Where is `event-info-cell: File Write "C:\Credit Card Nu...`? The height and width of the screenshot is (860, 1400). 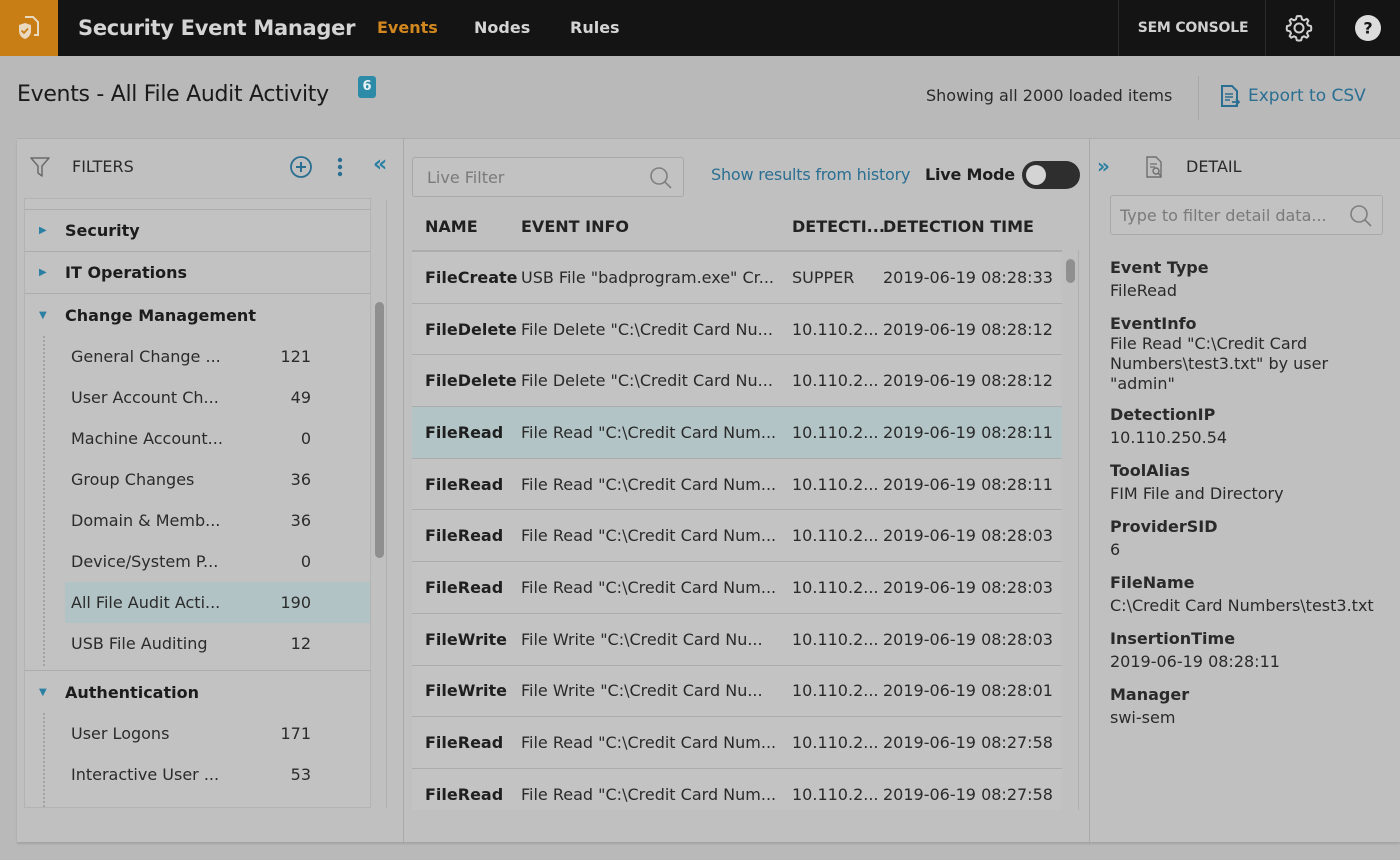
event-info-cell: File Write "C:\Credit Card Nu... is located at coordinates (642, 639).